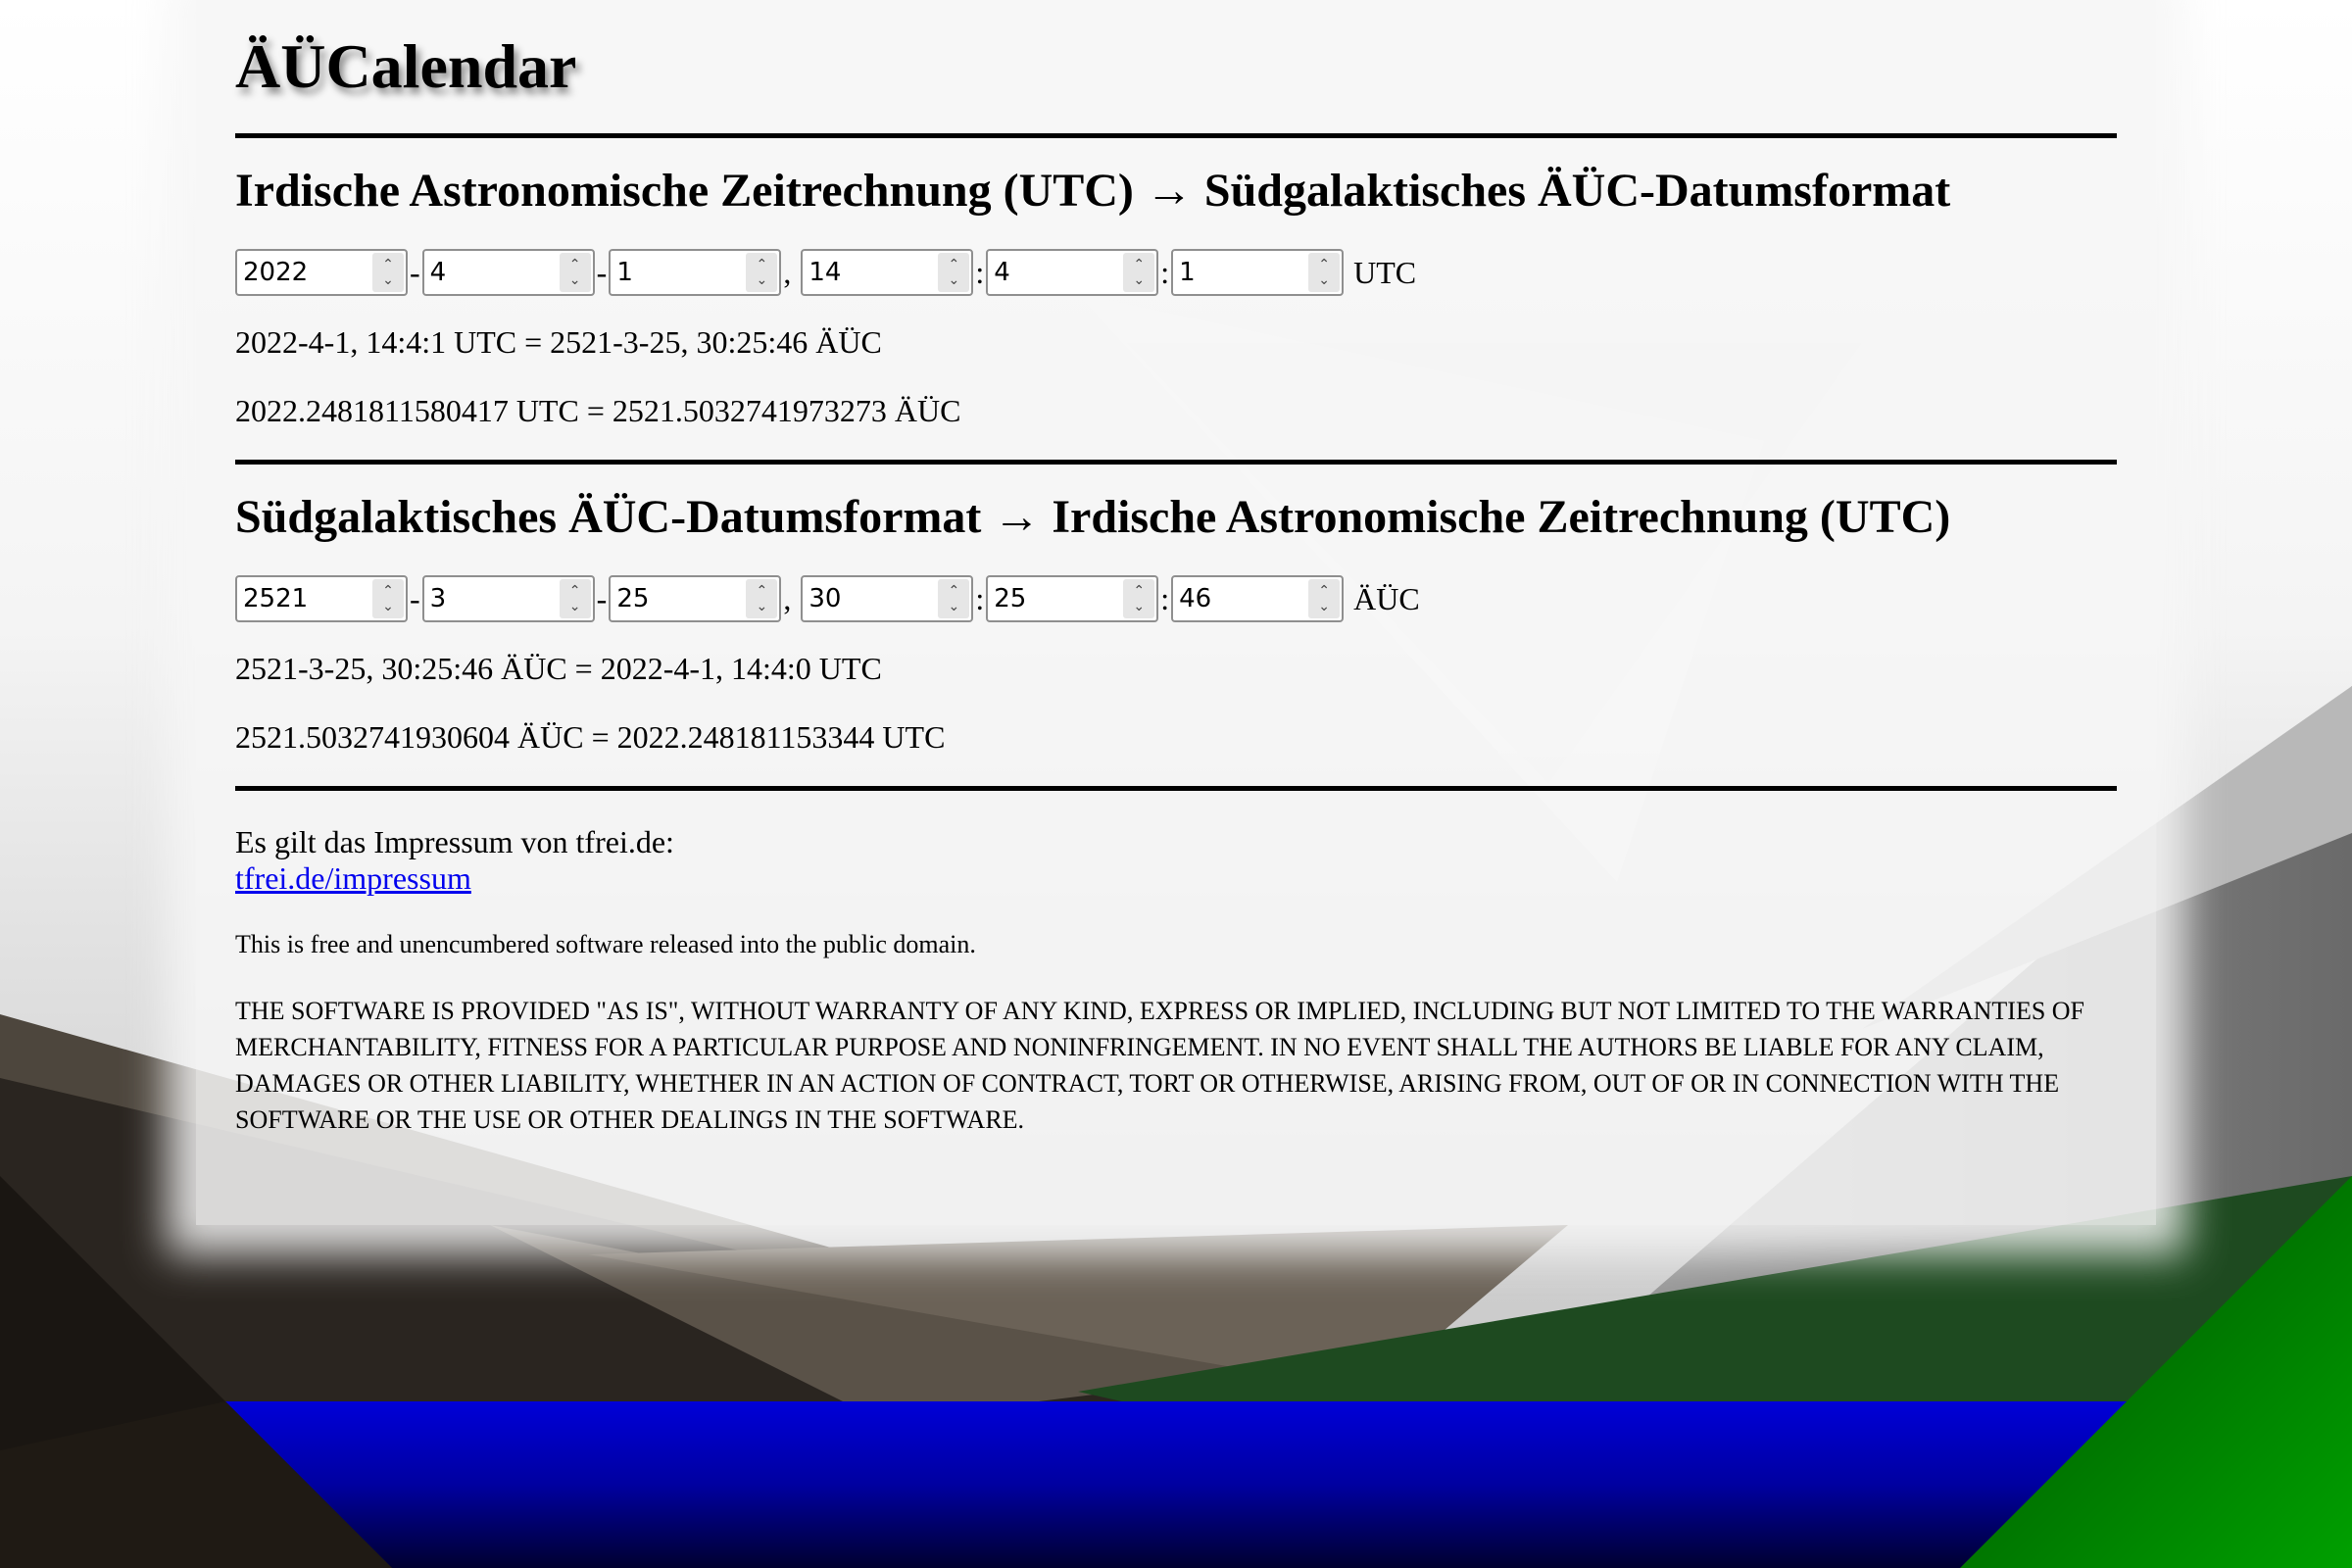  I want to click on utc-day-field: ⌃⌄, so click(695, 272).